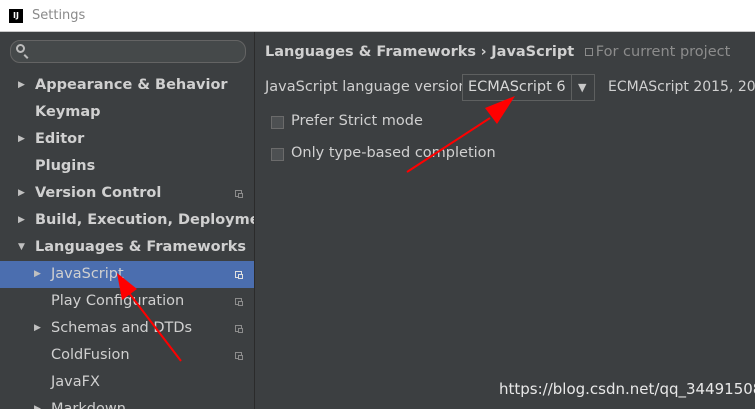 Image resolution: width=755 pixels, height=409 pixels. Describe the element at coordinates (20, 48) in the screenshot. I see `search-icon` at that location.